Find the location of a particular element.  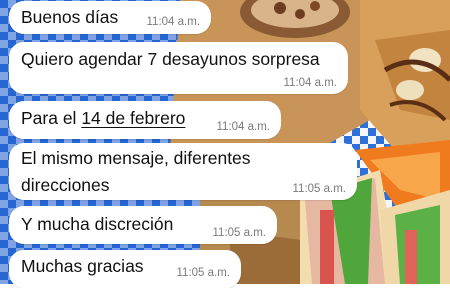

message-bubble: Para el 14 de febrero 11:04 a.m. is located at coordinates (145, 120).